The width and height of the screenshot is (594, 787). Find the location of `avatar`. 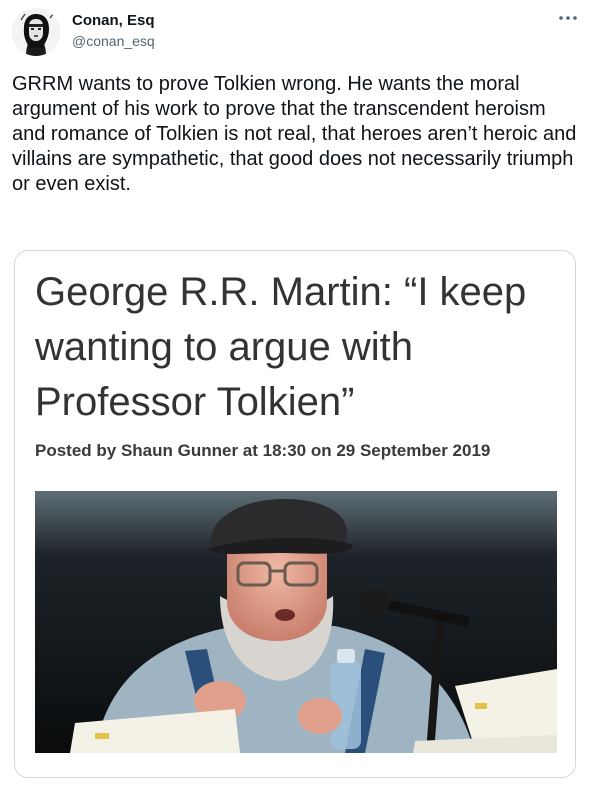

avatar is located at coordinates (36, 32).